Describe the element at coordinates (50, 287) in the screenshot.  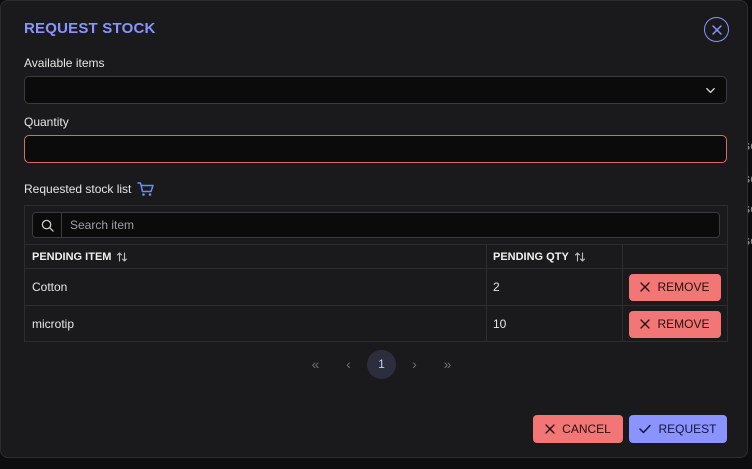
I see `item-cell: Cotton` at that location.